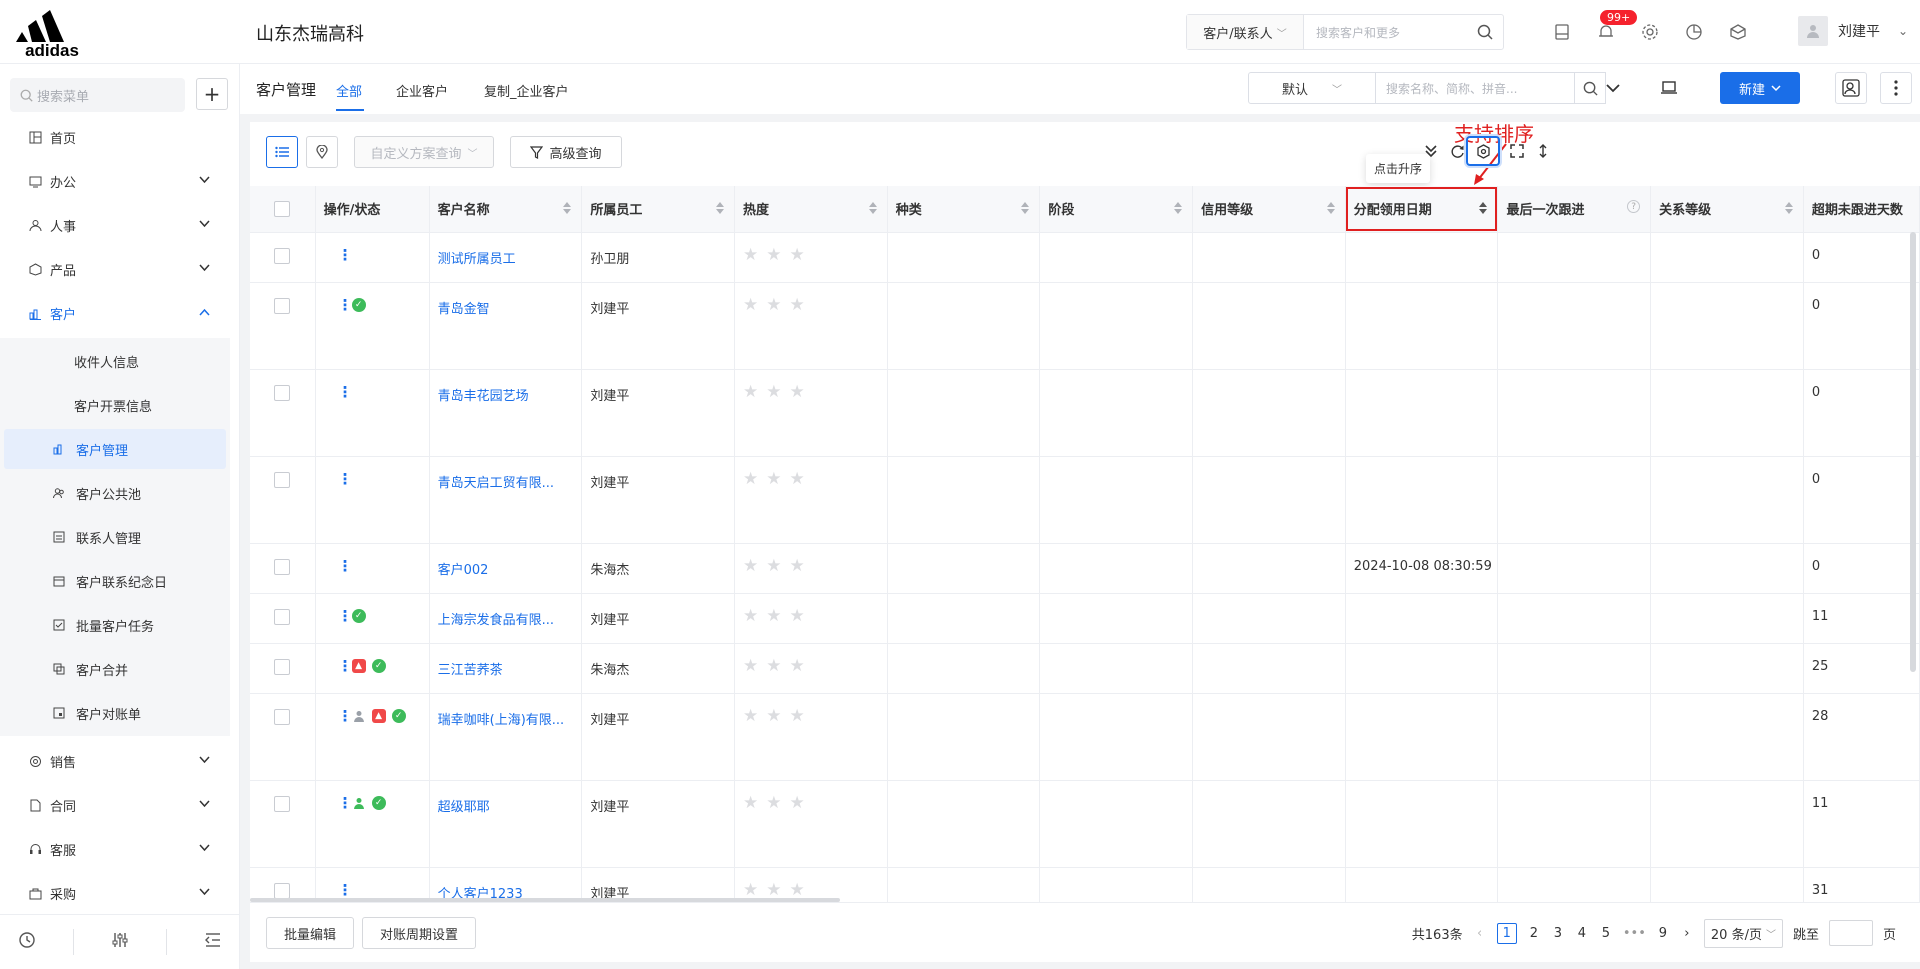 The image size is (1920, 969). What do you see at coordinates (115, 713) in the screenshot?
I see `sidebar-subitem-statement: 客户对账单` at bounding box center [115, 713].